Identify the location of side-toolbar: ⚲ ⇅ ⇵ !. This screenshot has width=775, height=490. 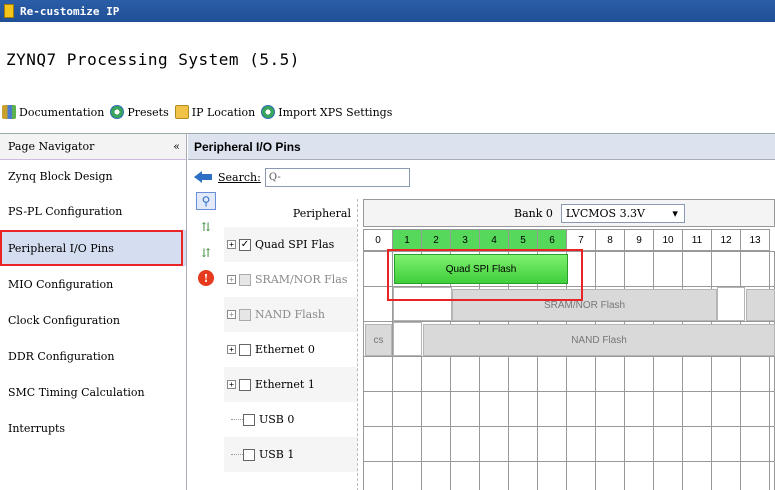
(207, 243).